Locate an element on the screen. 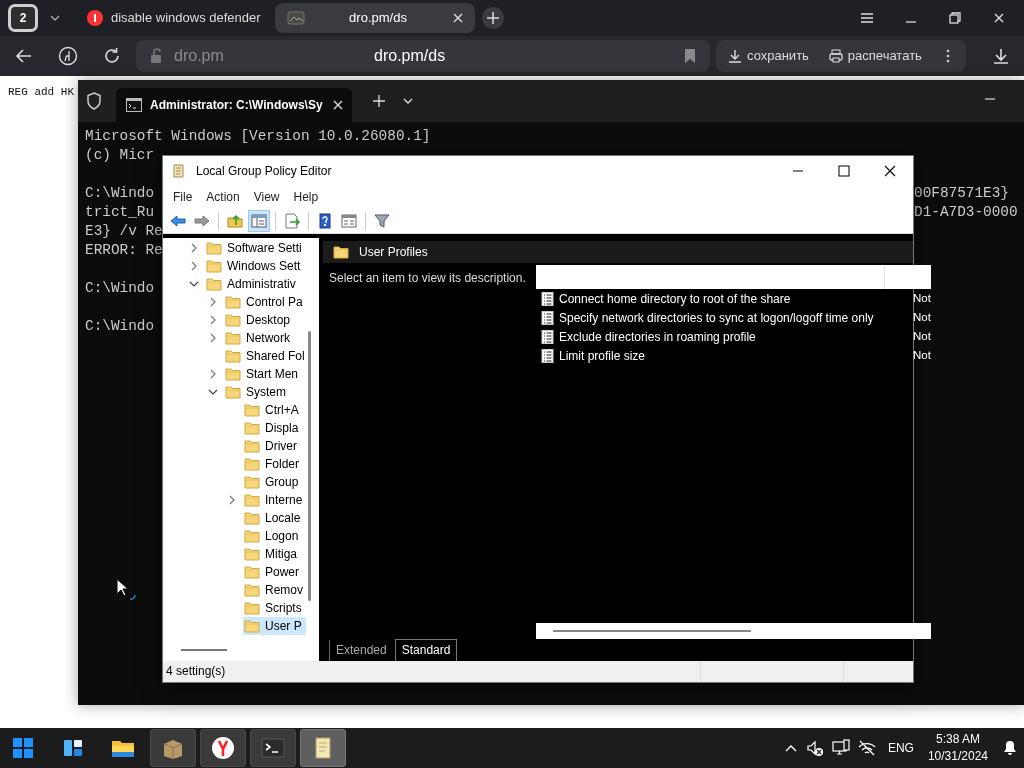 The height and width of the screenshot is (768, 1024). console-text: 00F87571E3} is located at coordinates (961, 193).